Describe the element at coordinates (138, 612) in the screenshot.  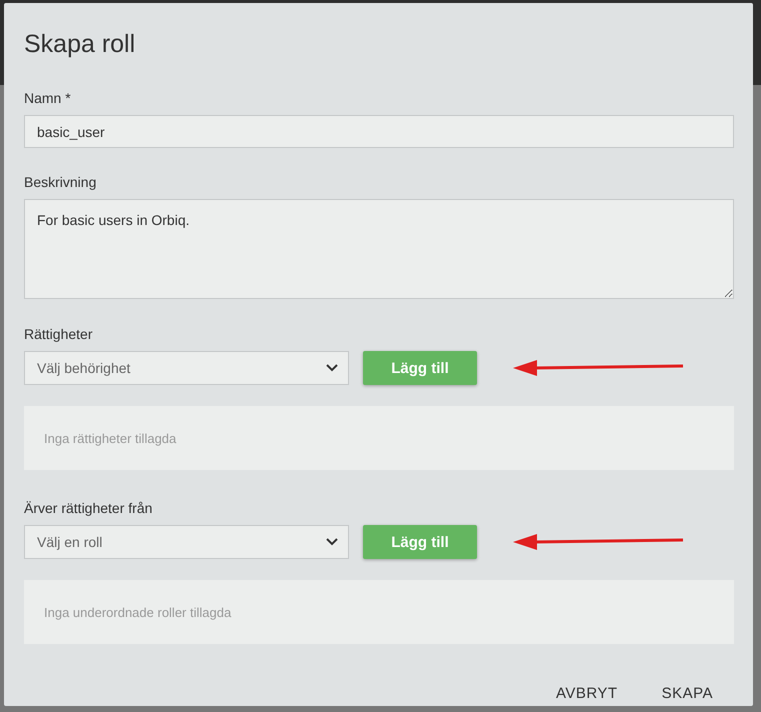
I see `empty-message: Inga underordnade roller tillagda` at that location.